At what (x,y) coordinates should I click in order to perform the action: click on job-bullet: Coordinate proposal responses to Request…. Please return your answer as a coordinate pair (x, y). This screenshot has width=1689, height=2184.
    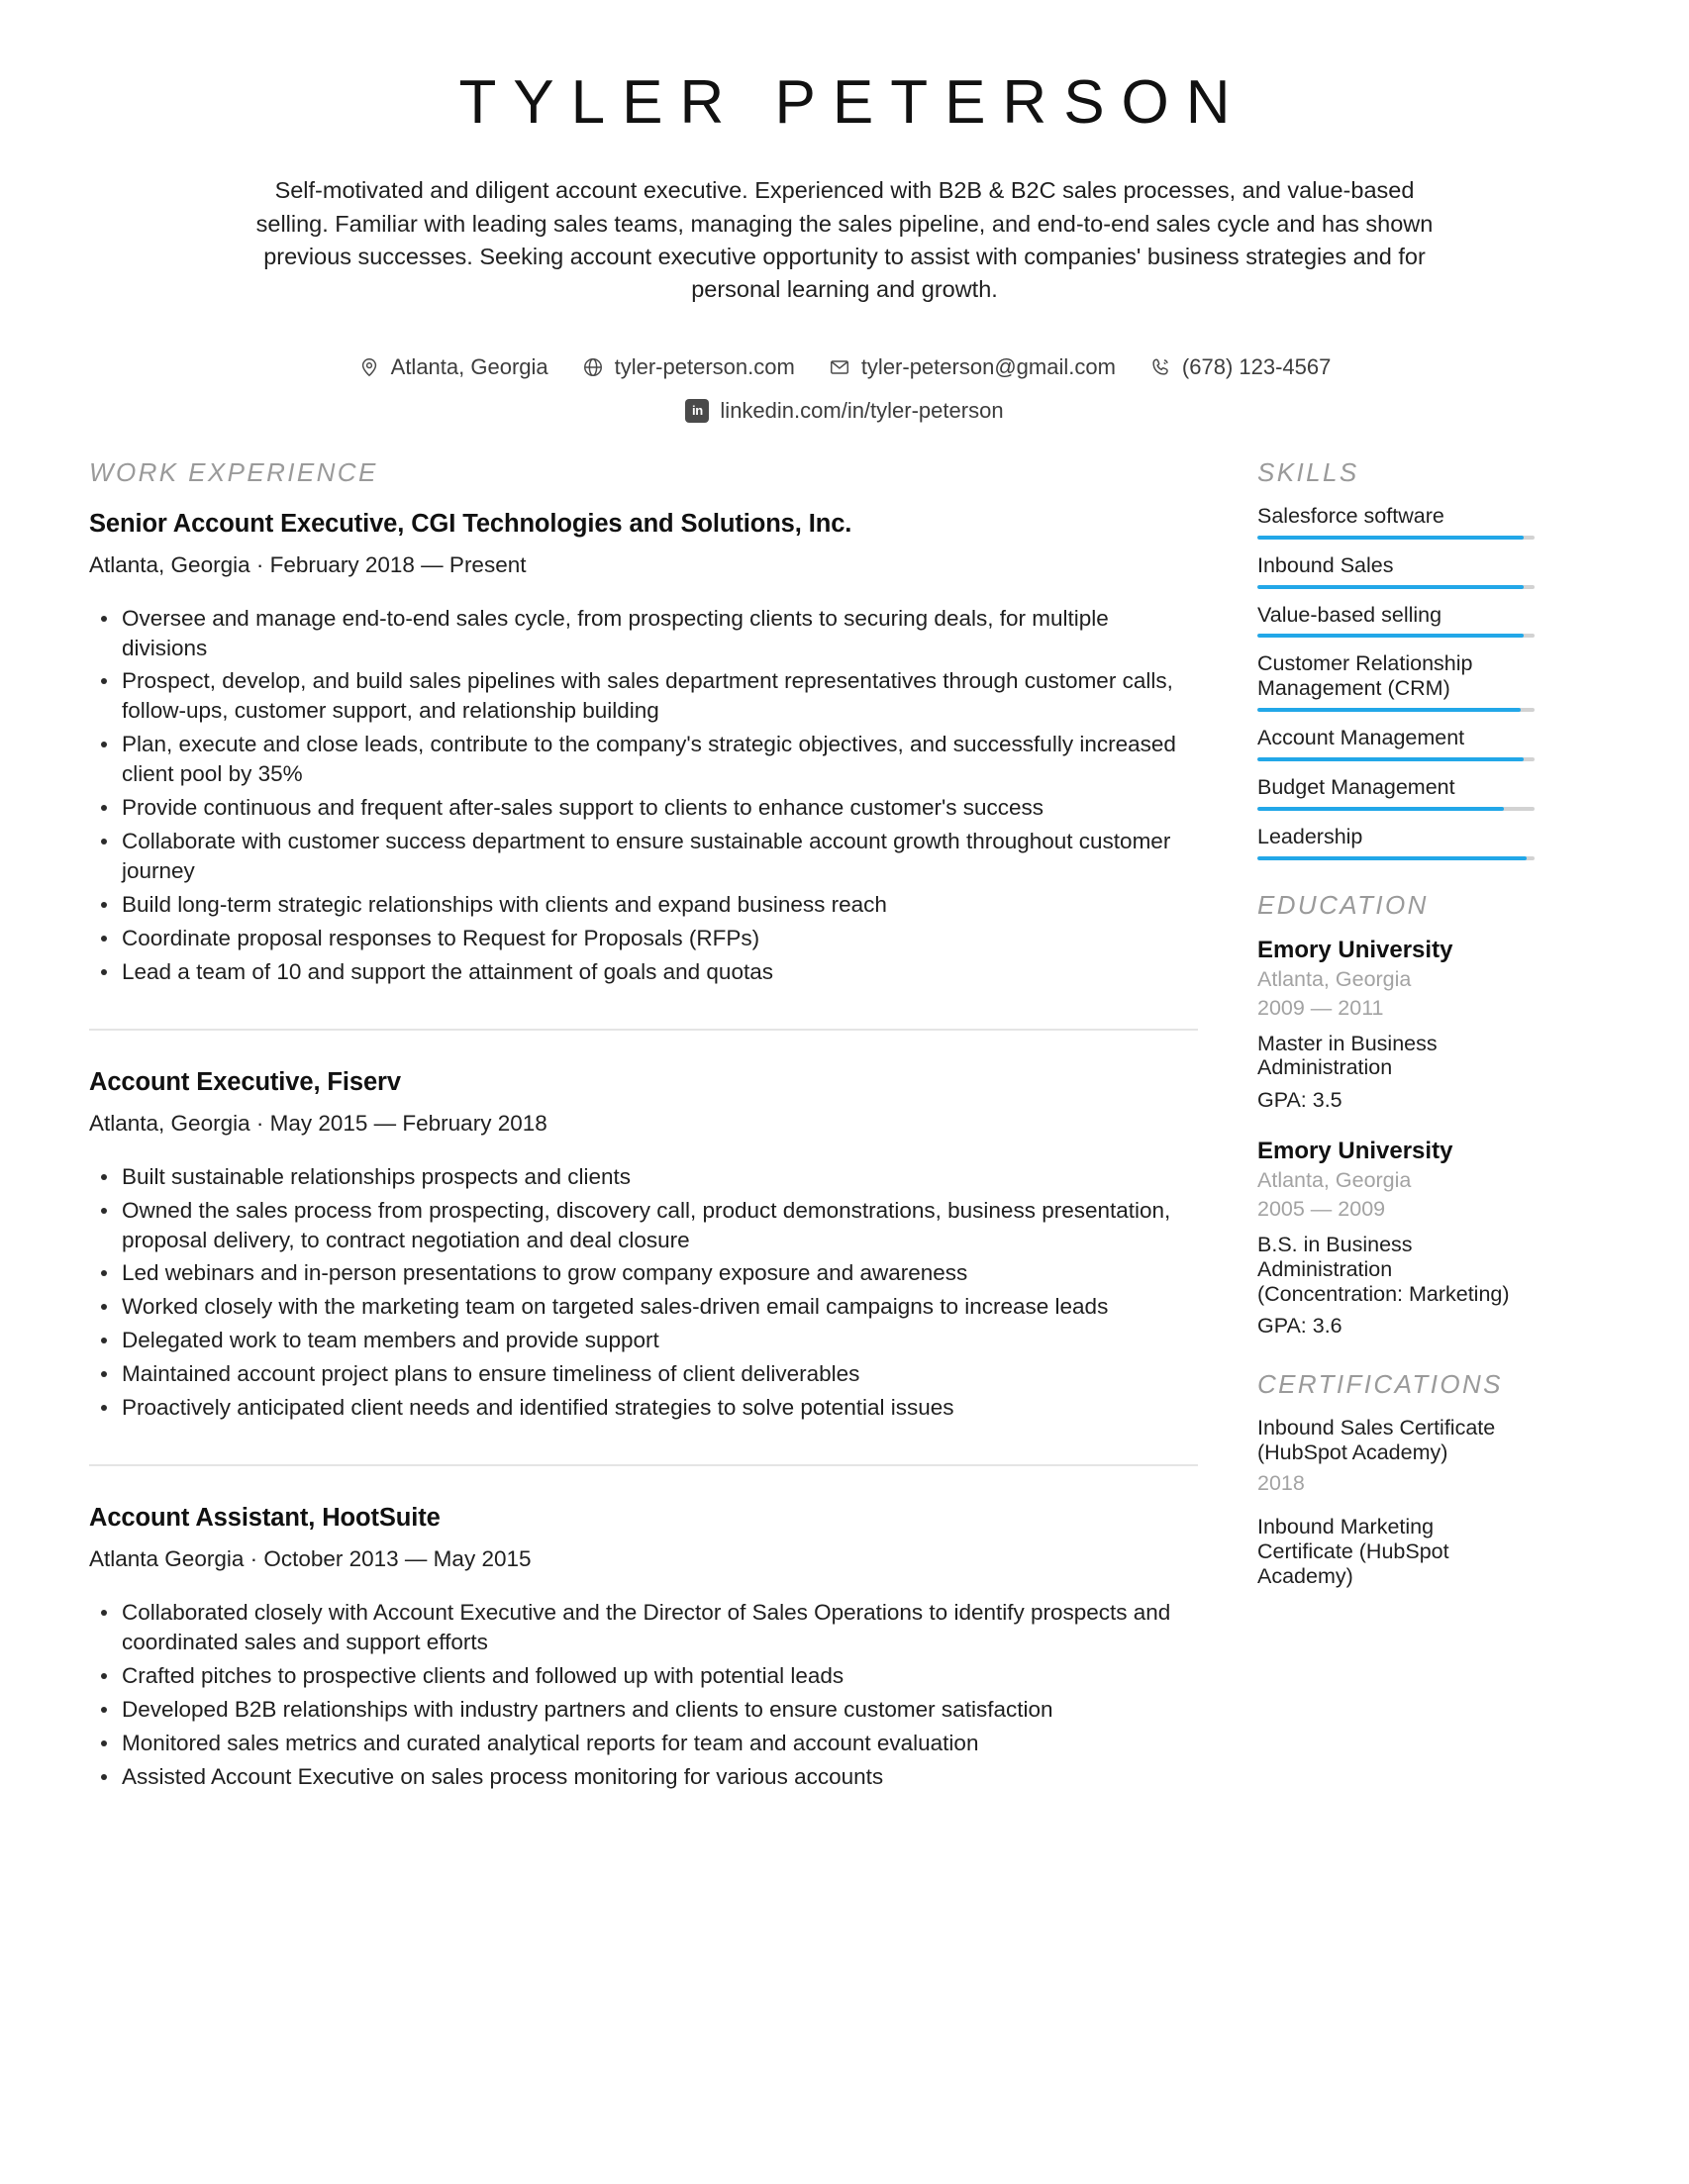
    Looking at the image, I should click on (643, 938).